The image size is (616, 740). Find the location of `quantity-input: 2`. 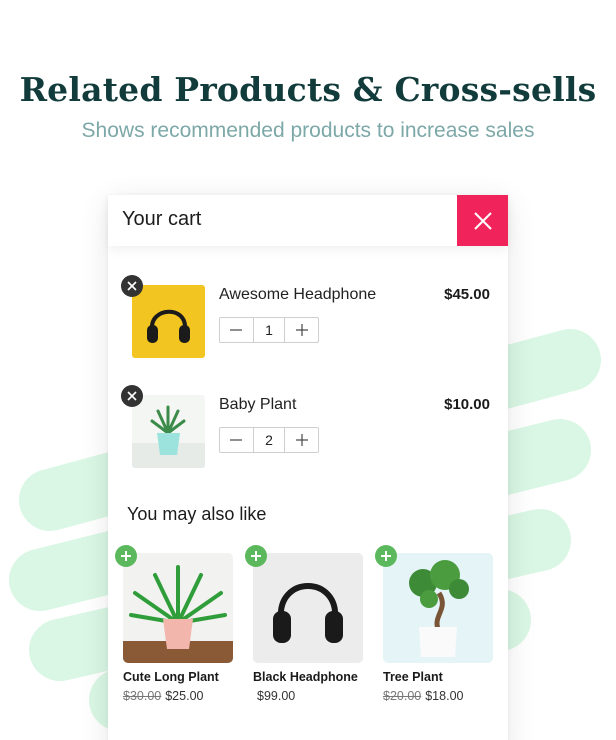

quantity-input: 2 is located at coordinates (269, 440).